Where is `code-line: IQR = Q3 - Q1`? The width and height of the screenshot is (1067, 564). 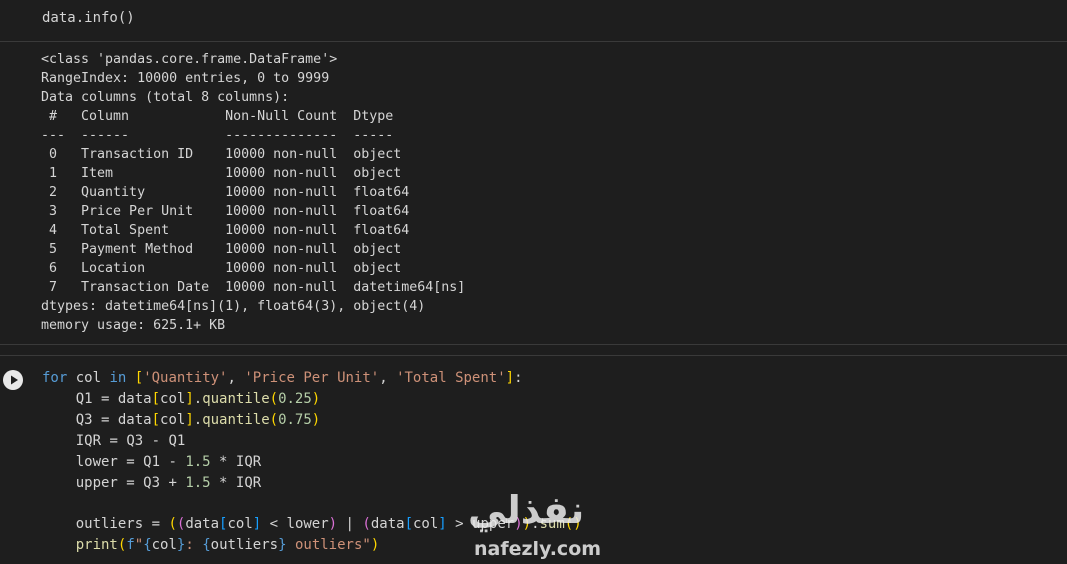
code-line: IQR = Q3 - Q1 is located at coordinates (130, 441).